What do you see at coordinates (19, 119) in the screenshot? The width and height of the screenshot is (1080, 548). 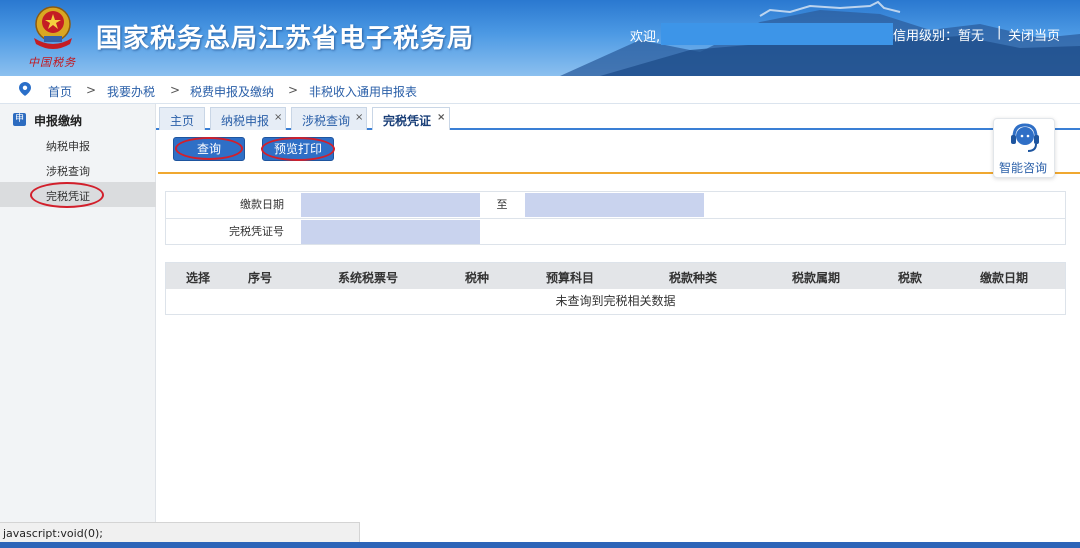 I see `declare-badge-icon: 申` at bounding box center [19, 119].